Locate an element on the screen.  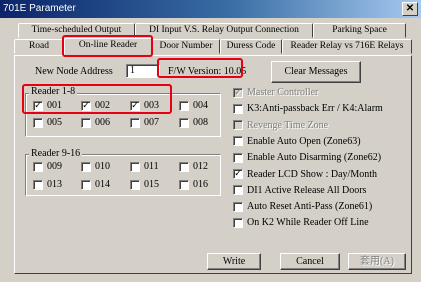
tab-label: DI Input V.S. Relay Output Connection is located at coordinates (224, 30).